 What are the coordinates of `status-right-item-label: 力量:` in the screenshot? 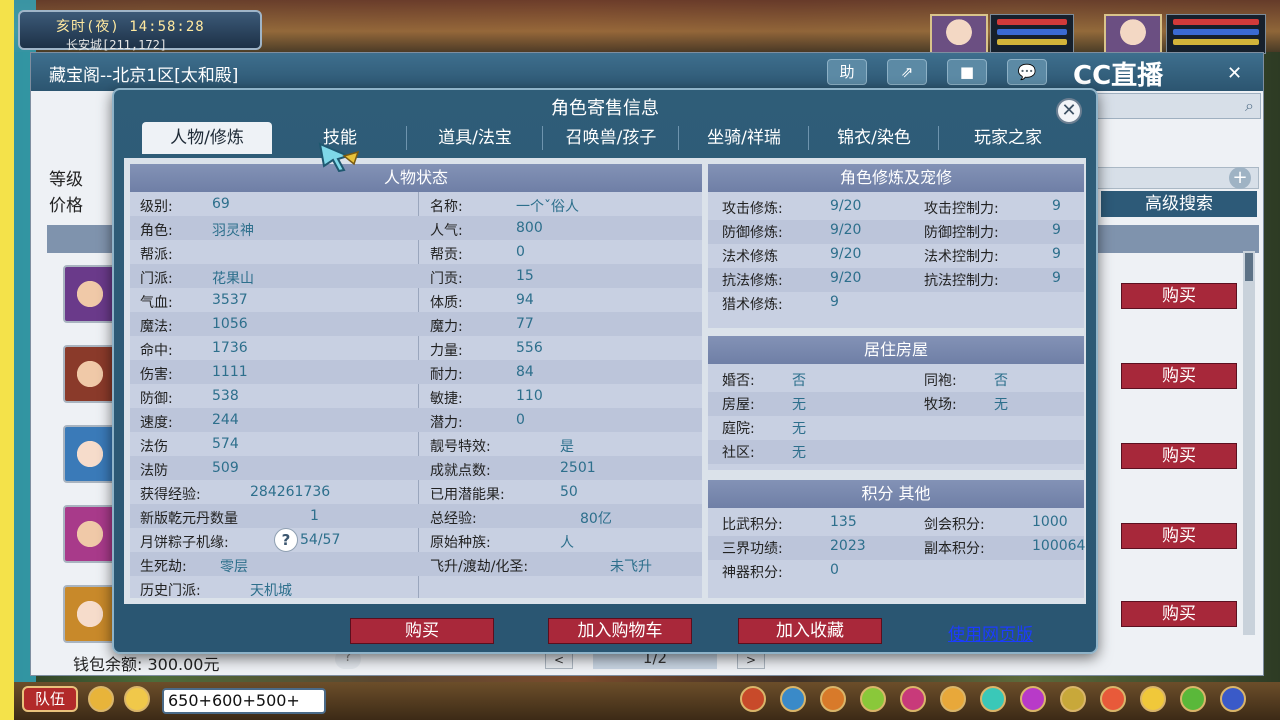 It's located at (446, 351).